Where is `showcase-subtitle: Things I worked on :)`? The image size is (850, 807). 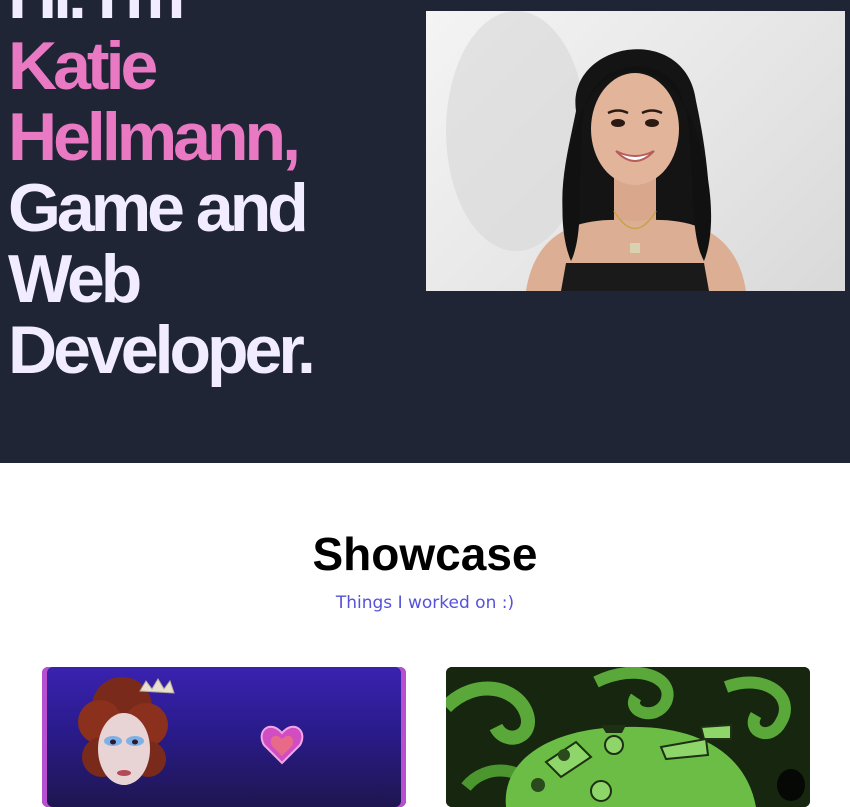
showcase-subtitle: Things I worked on :) is located at coordinates (425, 603).